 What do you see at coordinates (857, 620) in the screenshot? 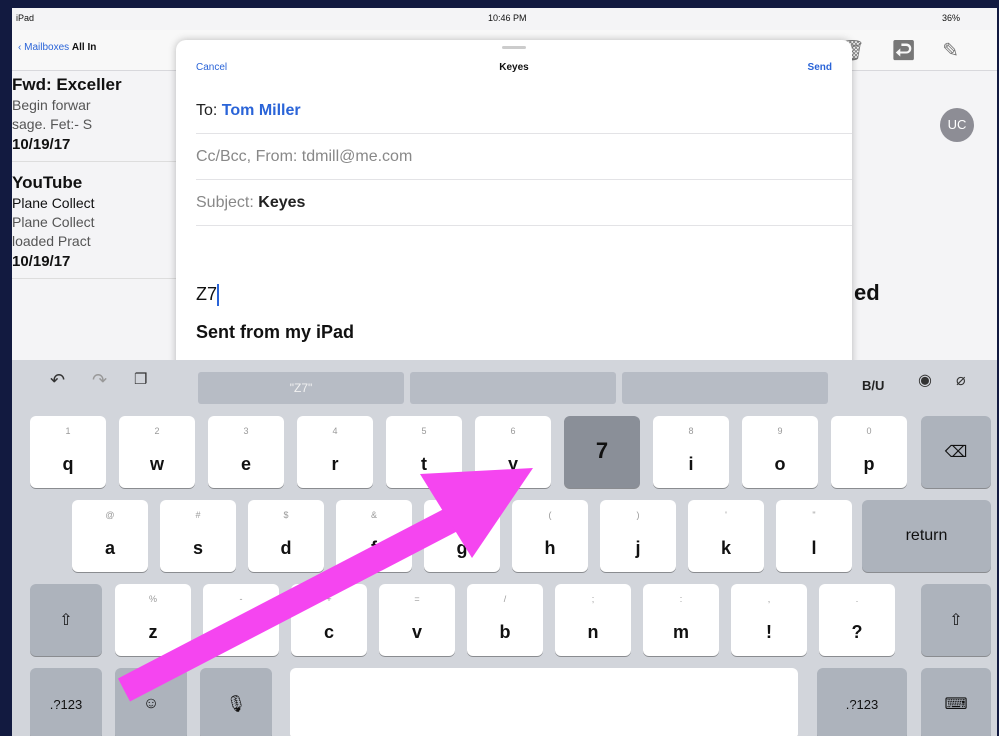
I see `key-question: .?` at bounding box center [857, 620].